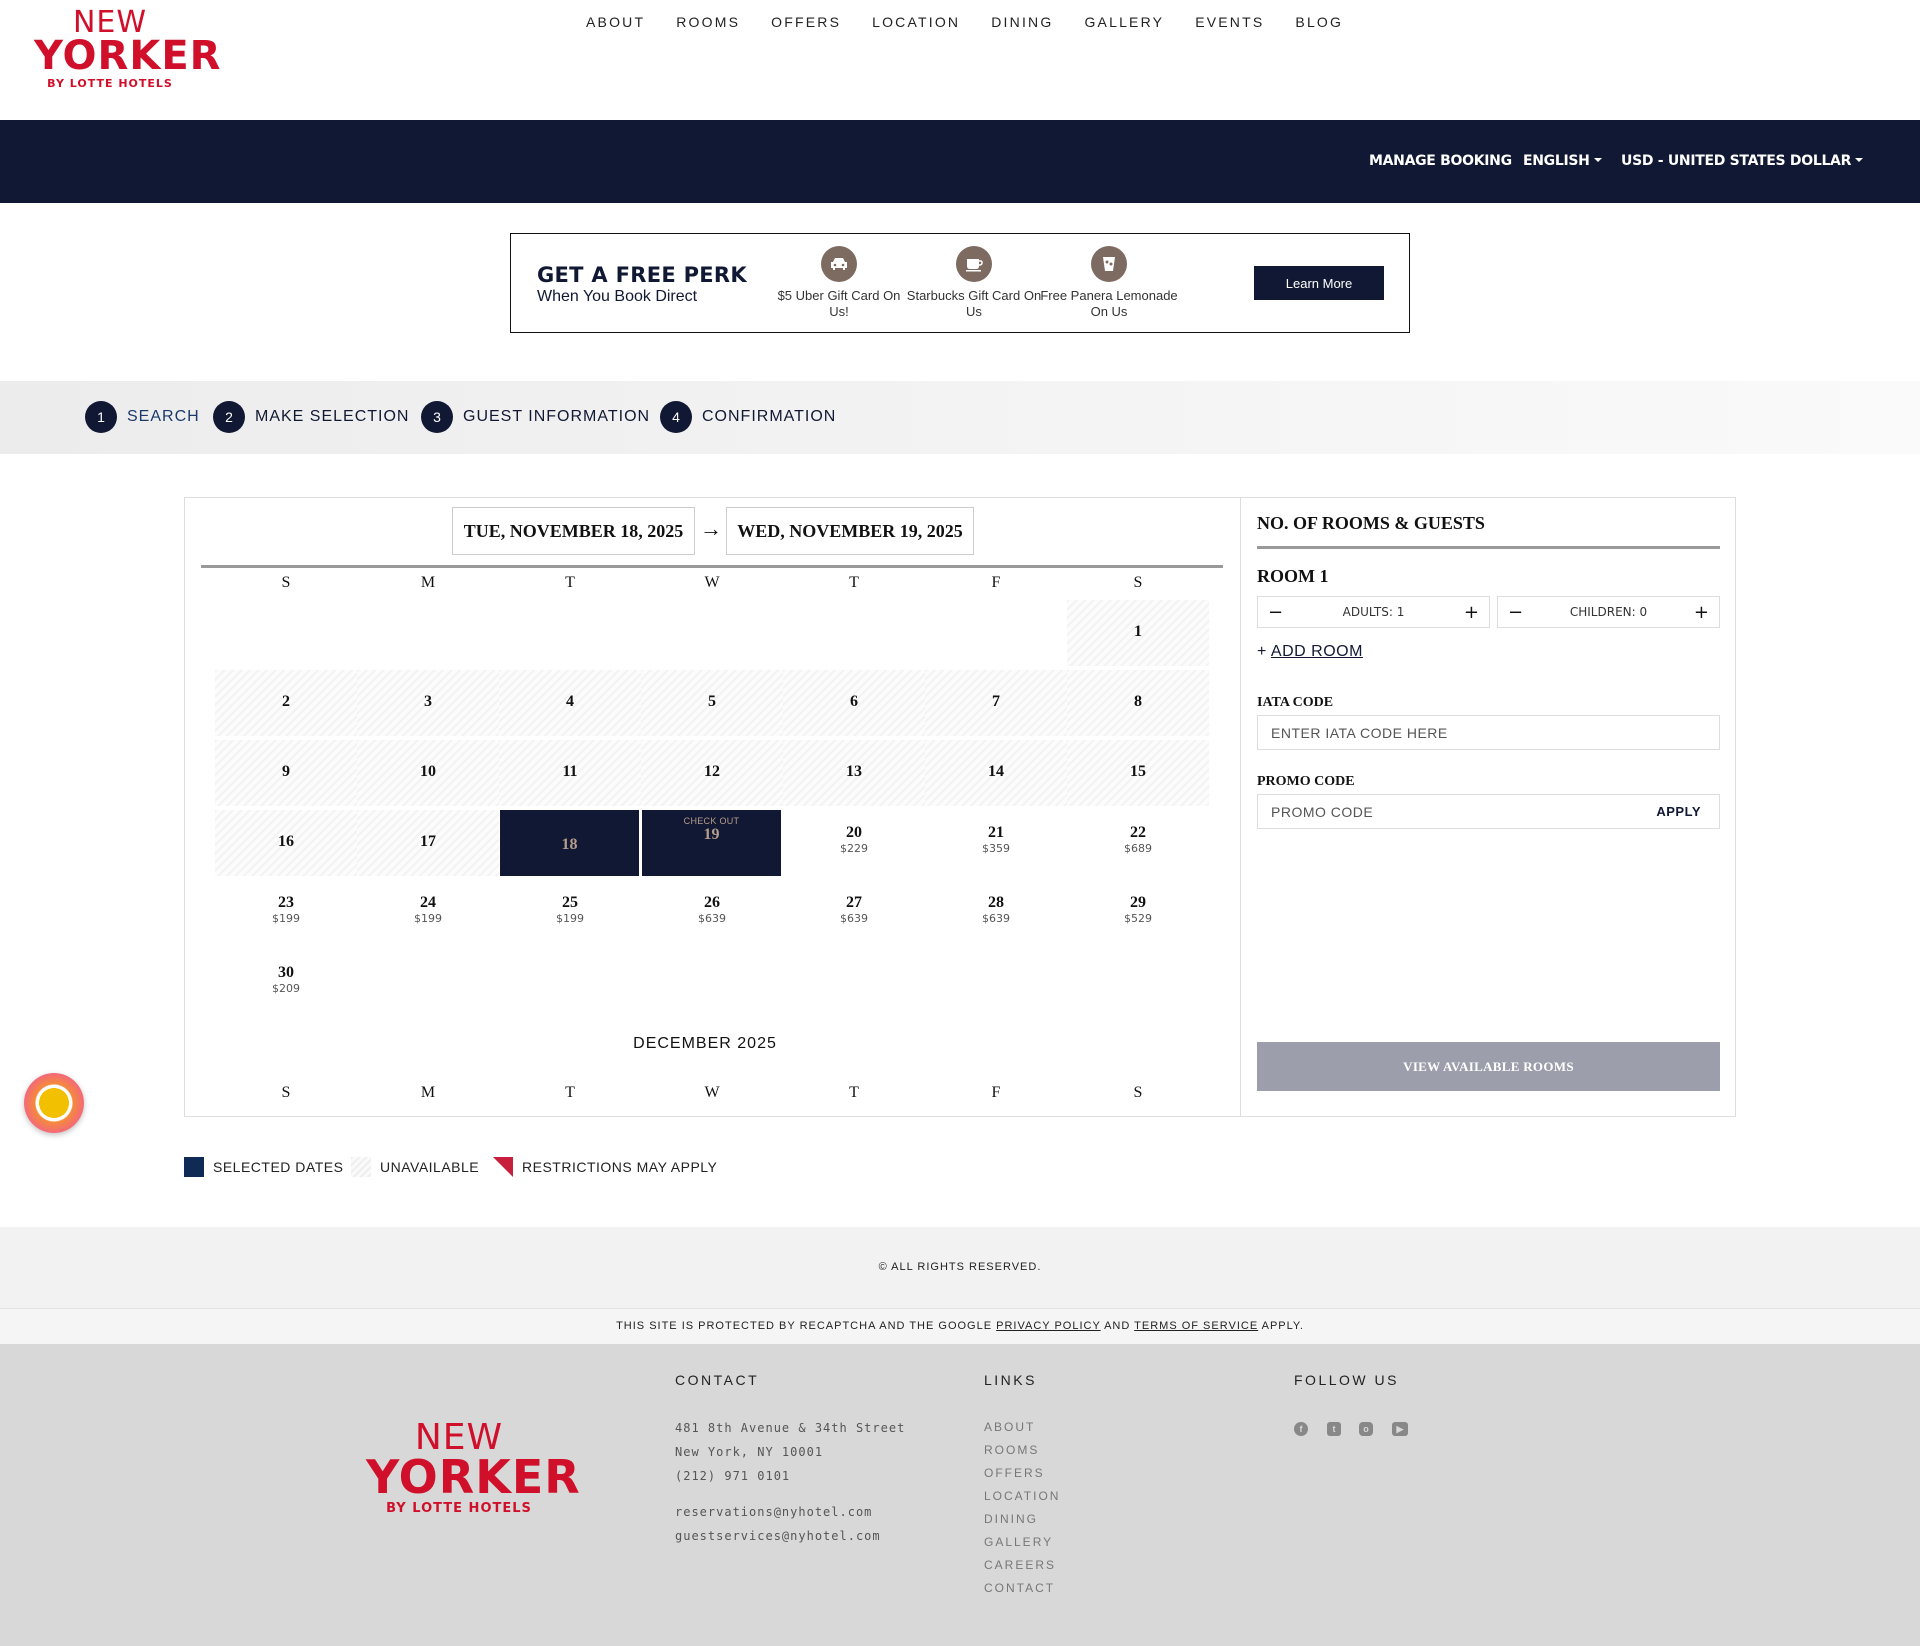 The height and width of the screenshot is (1646, 1920). What do you see at coordinates (1138, 913) in the screenshot?
I see `calendar-day: 29 $529` at bounding box center [1138, 913].